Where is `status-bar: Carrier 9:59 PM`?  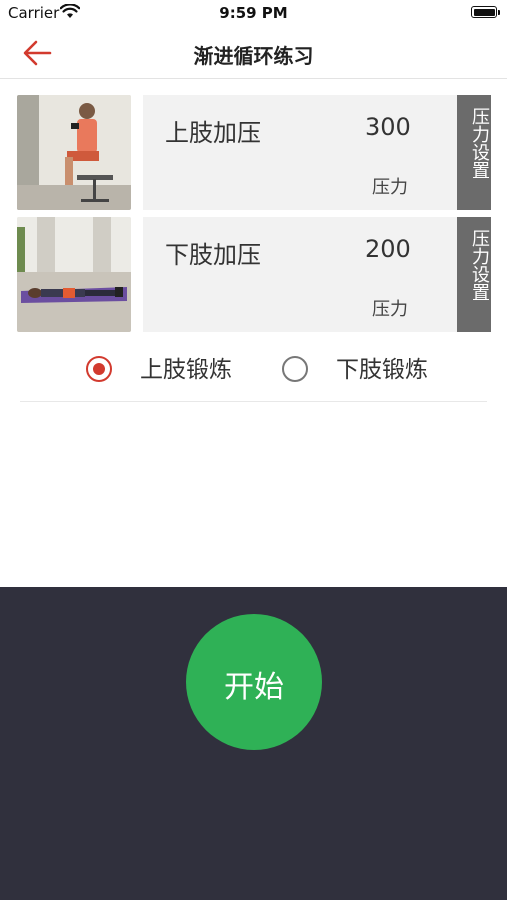
status-bar: Carrier 9:59 PM is located at coordinates (253, 14).